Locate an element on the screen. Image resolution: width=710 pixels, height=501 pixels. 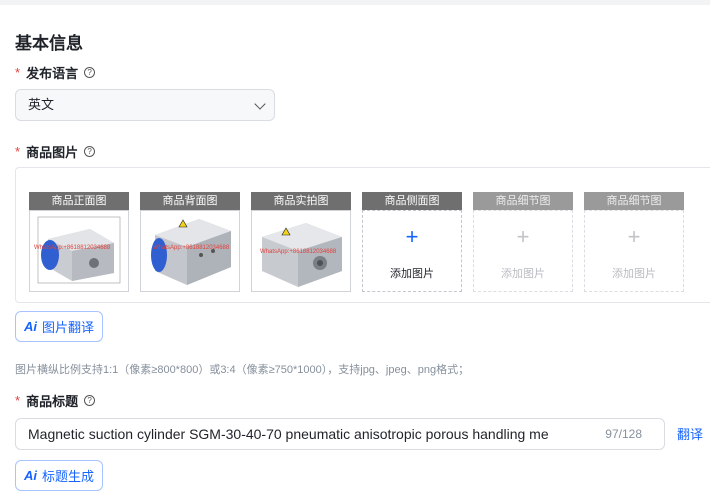
image-slot-back: 商品背面图 WhatsApp:+8618812034688 is located at coordinates (190, 242).